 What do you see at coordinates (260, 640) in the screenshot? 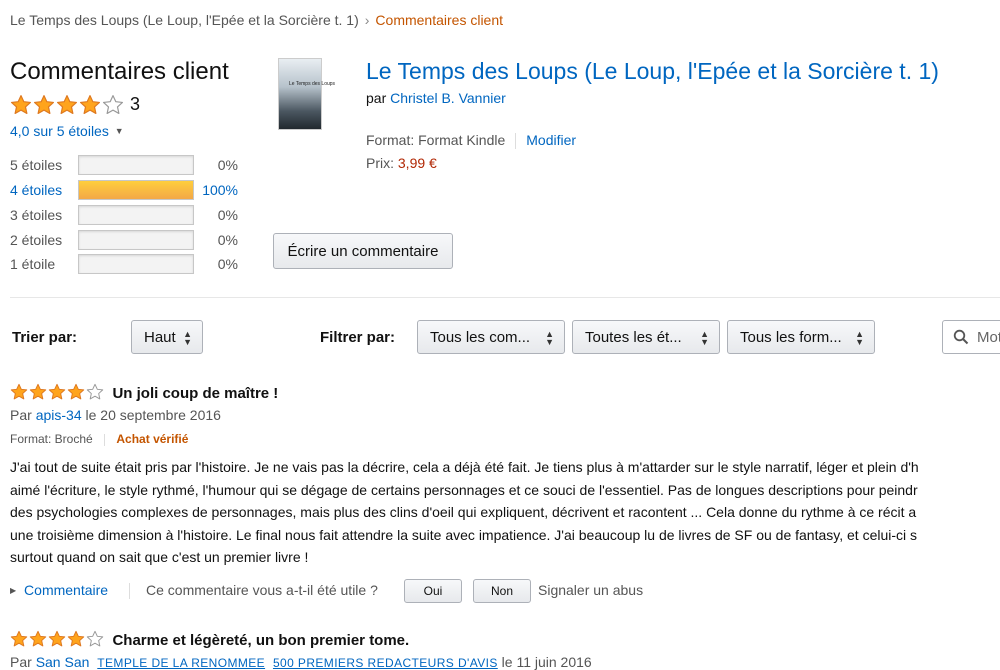
I see `review-title: Charme et légèreté, un bon premier tome.` at bounding box center [260, 640].